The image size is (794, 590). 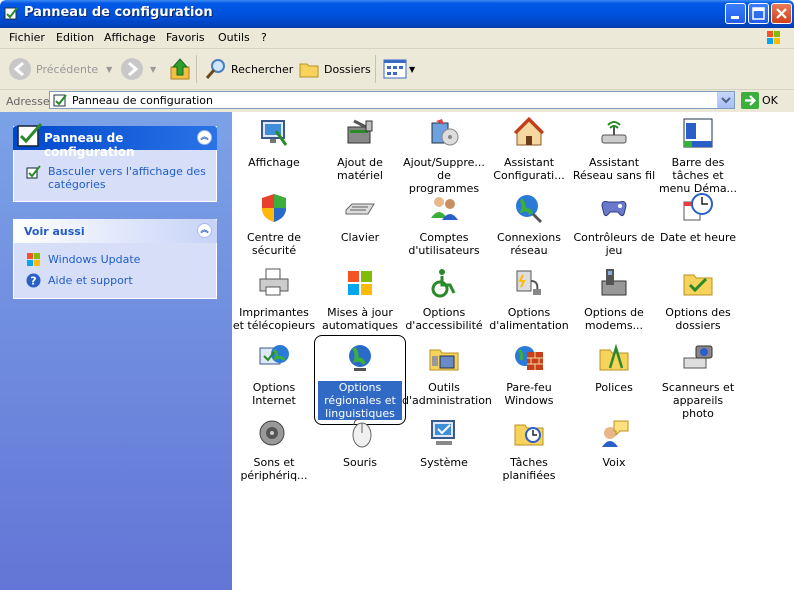 What do you see at coordinates (234, 37) in the screenshot?
I see `menu-outils: Outils` at bounding box center [234, 37].